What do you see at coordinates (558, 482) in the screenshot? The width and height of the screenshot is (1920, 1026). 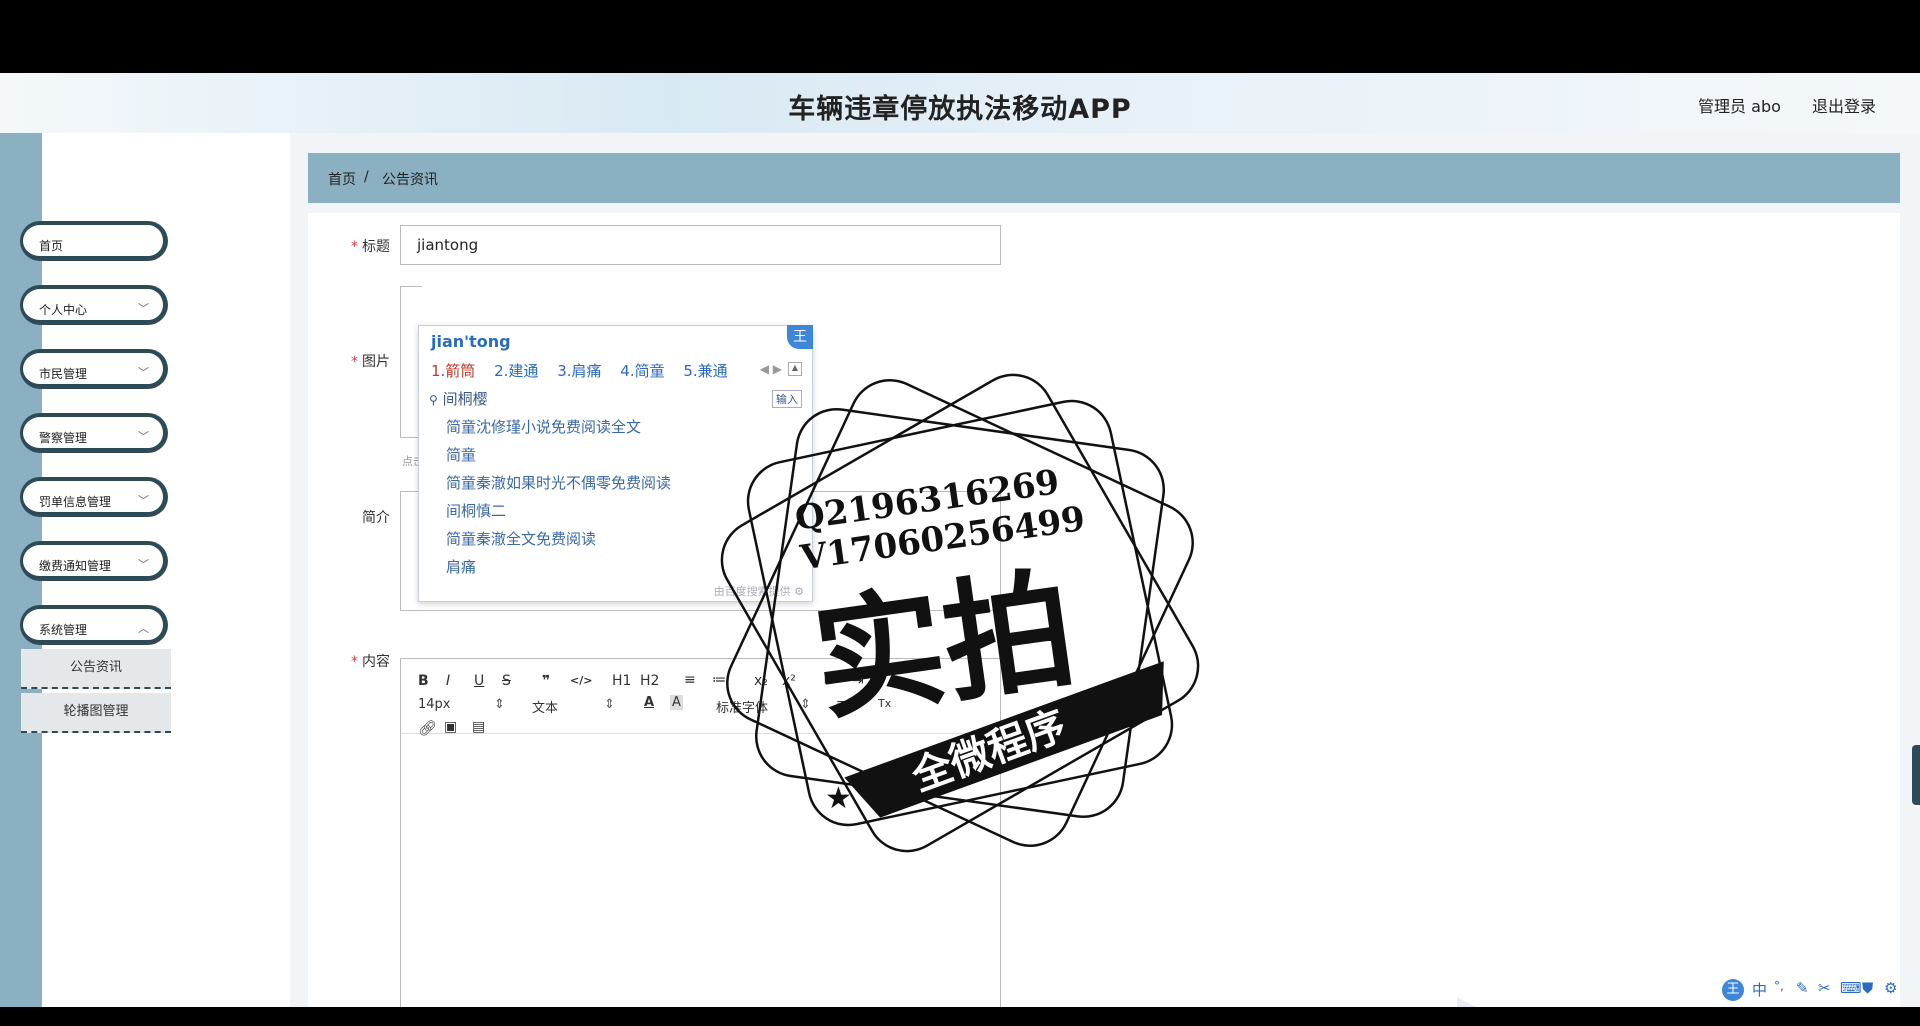 I see `ime-suggestion-item: 简童秦澈如果时光不偶零免费阅读` at bounding box center [558, 482].